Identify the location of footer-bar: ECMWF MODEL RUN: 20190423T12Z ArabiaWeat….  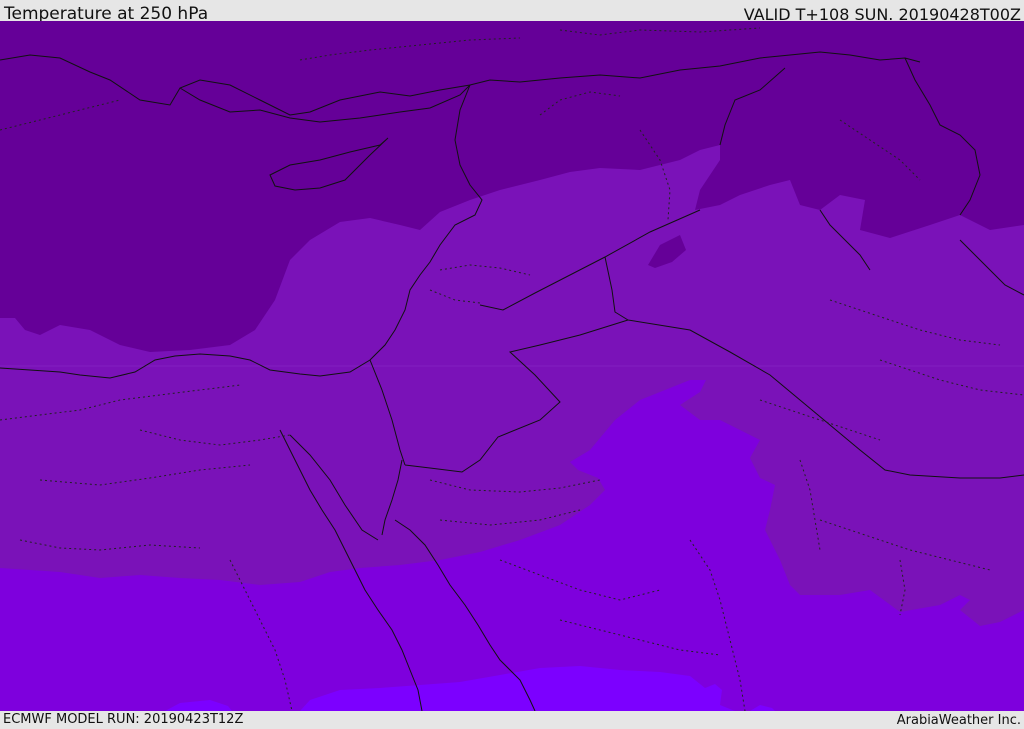
(512, 720).